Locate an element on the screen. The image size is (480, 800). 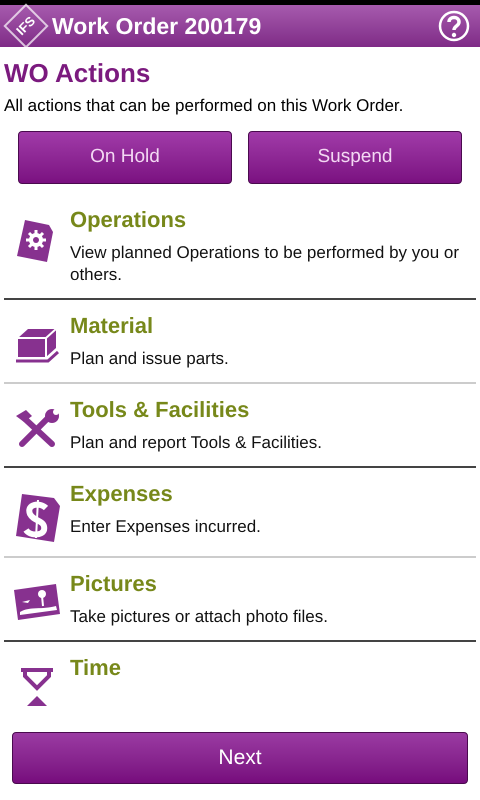
action-item: Time is located at coordinates (240, 681).